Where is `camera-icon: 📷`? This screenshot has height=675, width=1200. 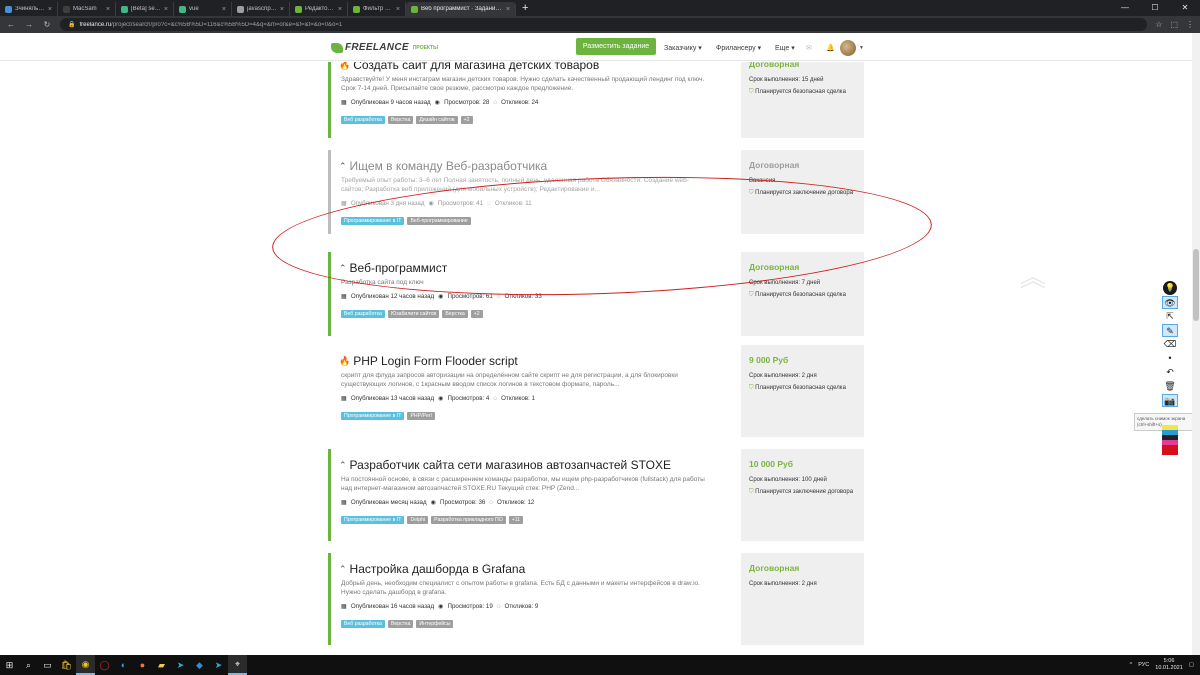 camera-icon: 📷 is located at coordinates (1170, 400).